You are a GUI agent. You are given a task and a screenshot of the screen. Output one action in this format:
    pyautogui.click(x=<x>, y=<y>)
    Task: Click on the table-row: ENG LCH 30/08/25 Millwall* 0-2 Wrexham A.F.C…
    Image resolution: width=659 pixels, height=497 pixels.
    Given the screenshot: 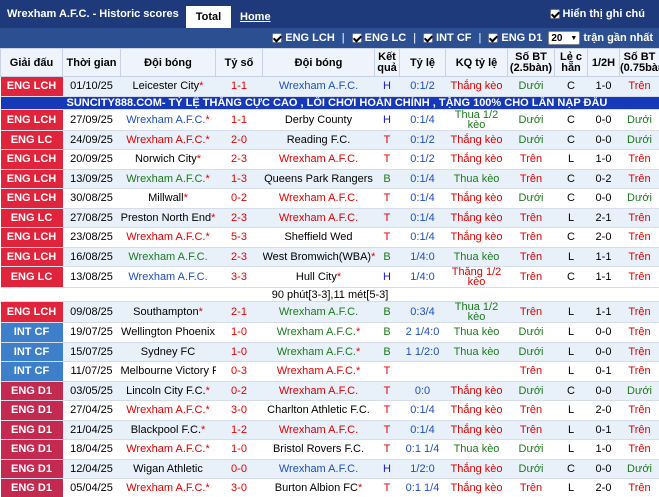 What is the action you would take?
    pyautogui.click(x=329, y=198)
    